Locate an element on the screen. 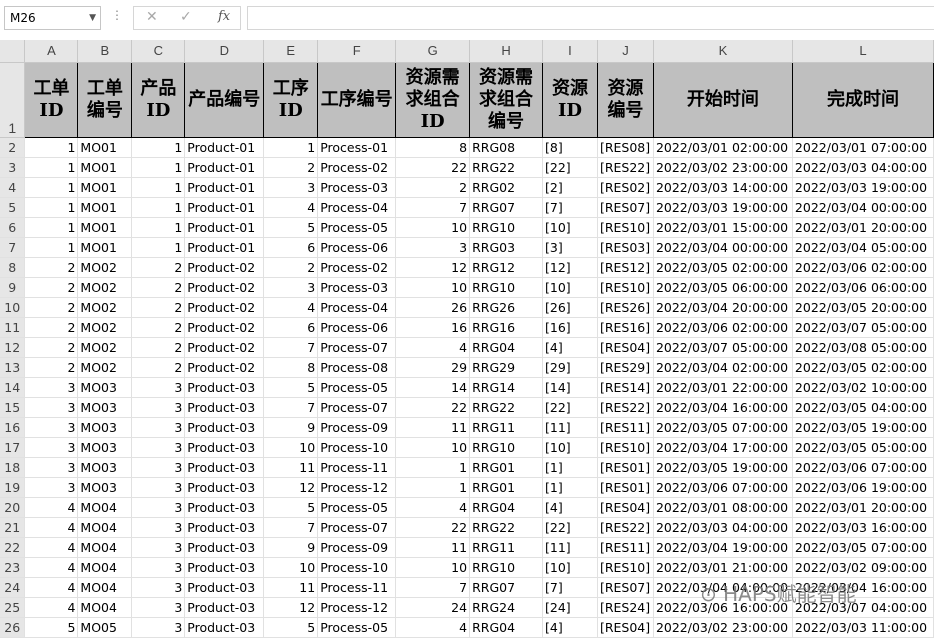 This screenshot has height=638, width=934. cell: 22 is located at coordinates (433, 407).